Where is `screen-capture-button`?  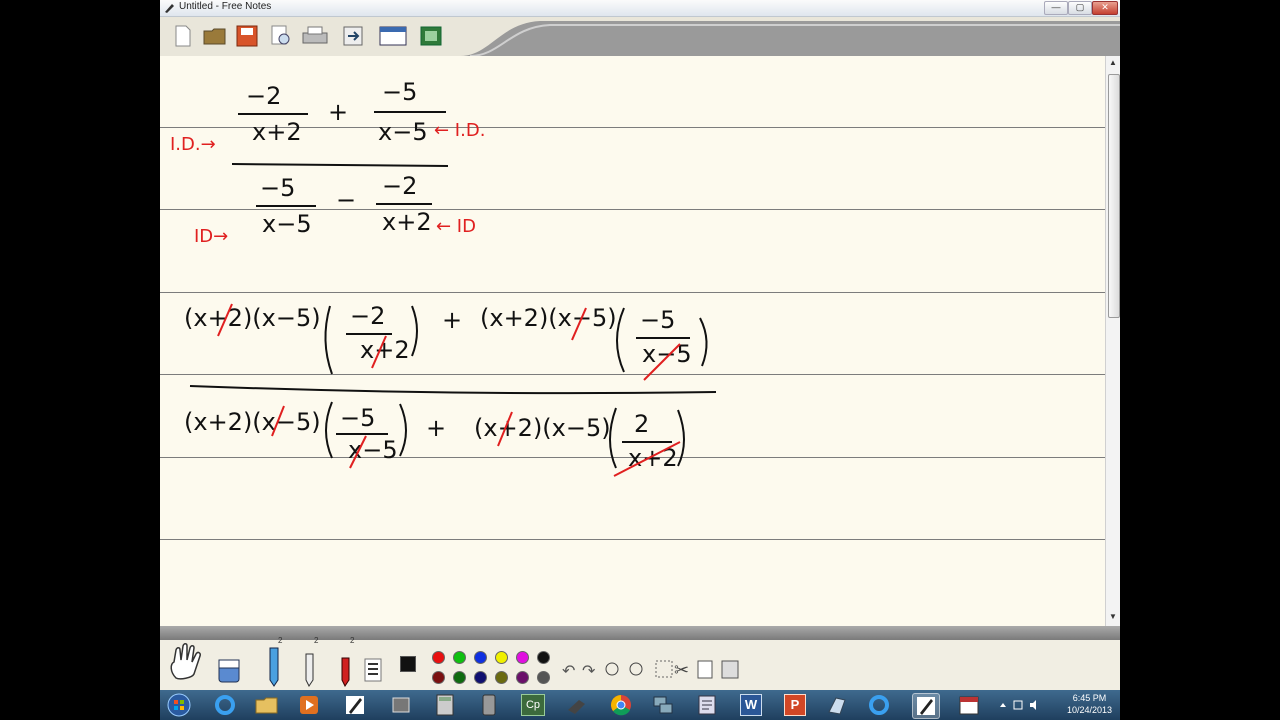 screen-capture-button is located at coordinates (431, 36).